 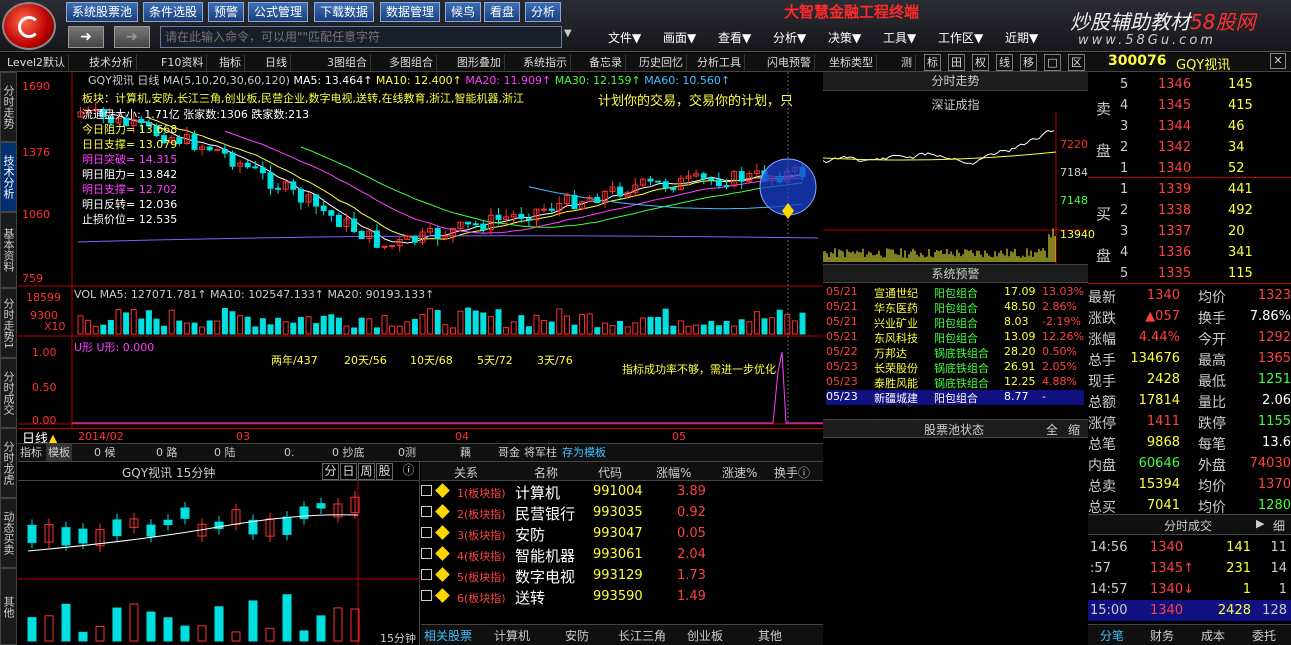 What do you see at coordinates (1028, 62) in the screenshot?
I see `toolbar-move: 移` at bounding box center [1028, 62].